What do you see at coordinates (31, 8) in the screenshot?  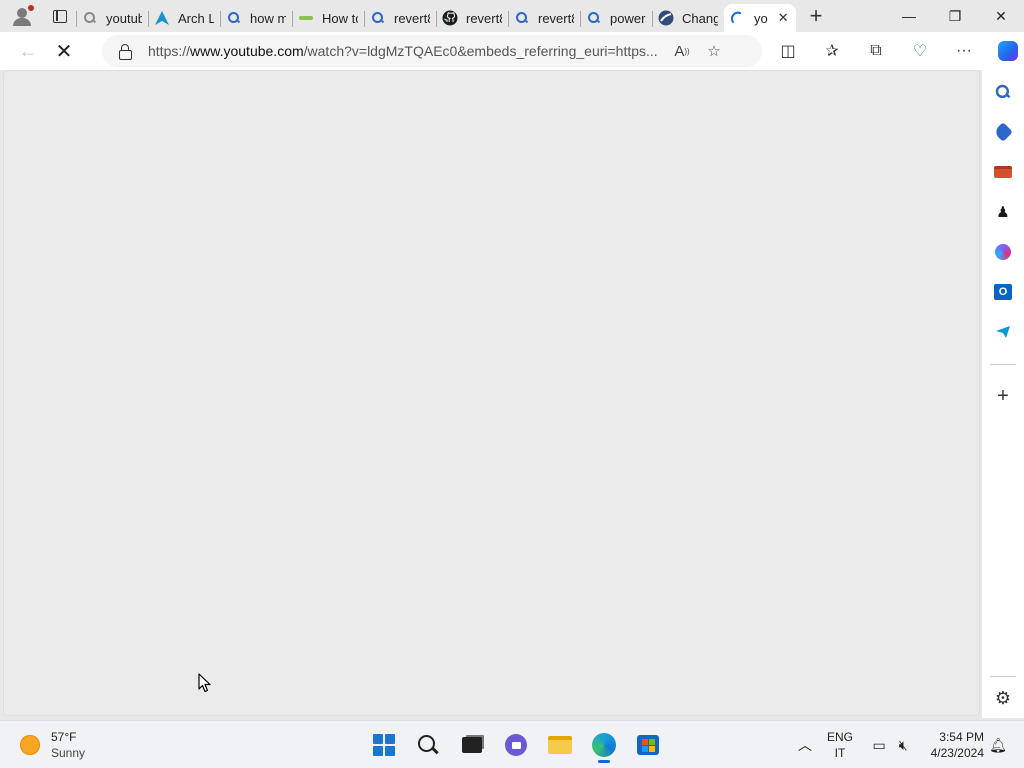 I see `notification-dot-icon` at bounding box center [31, 8].